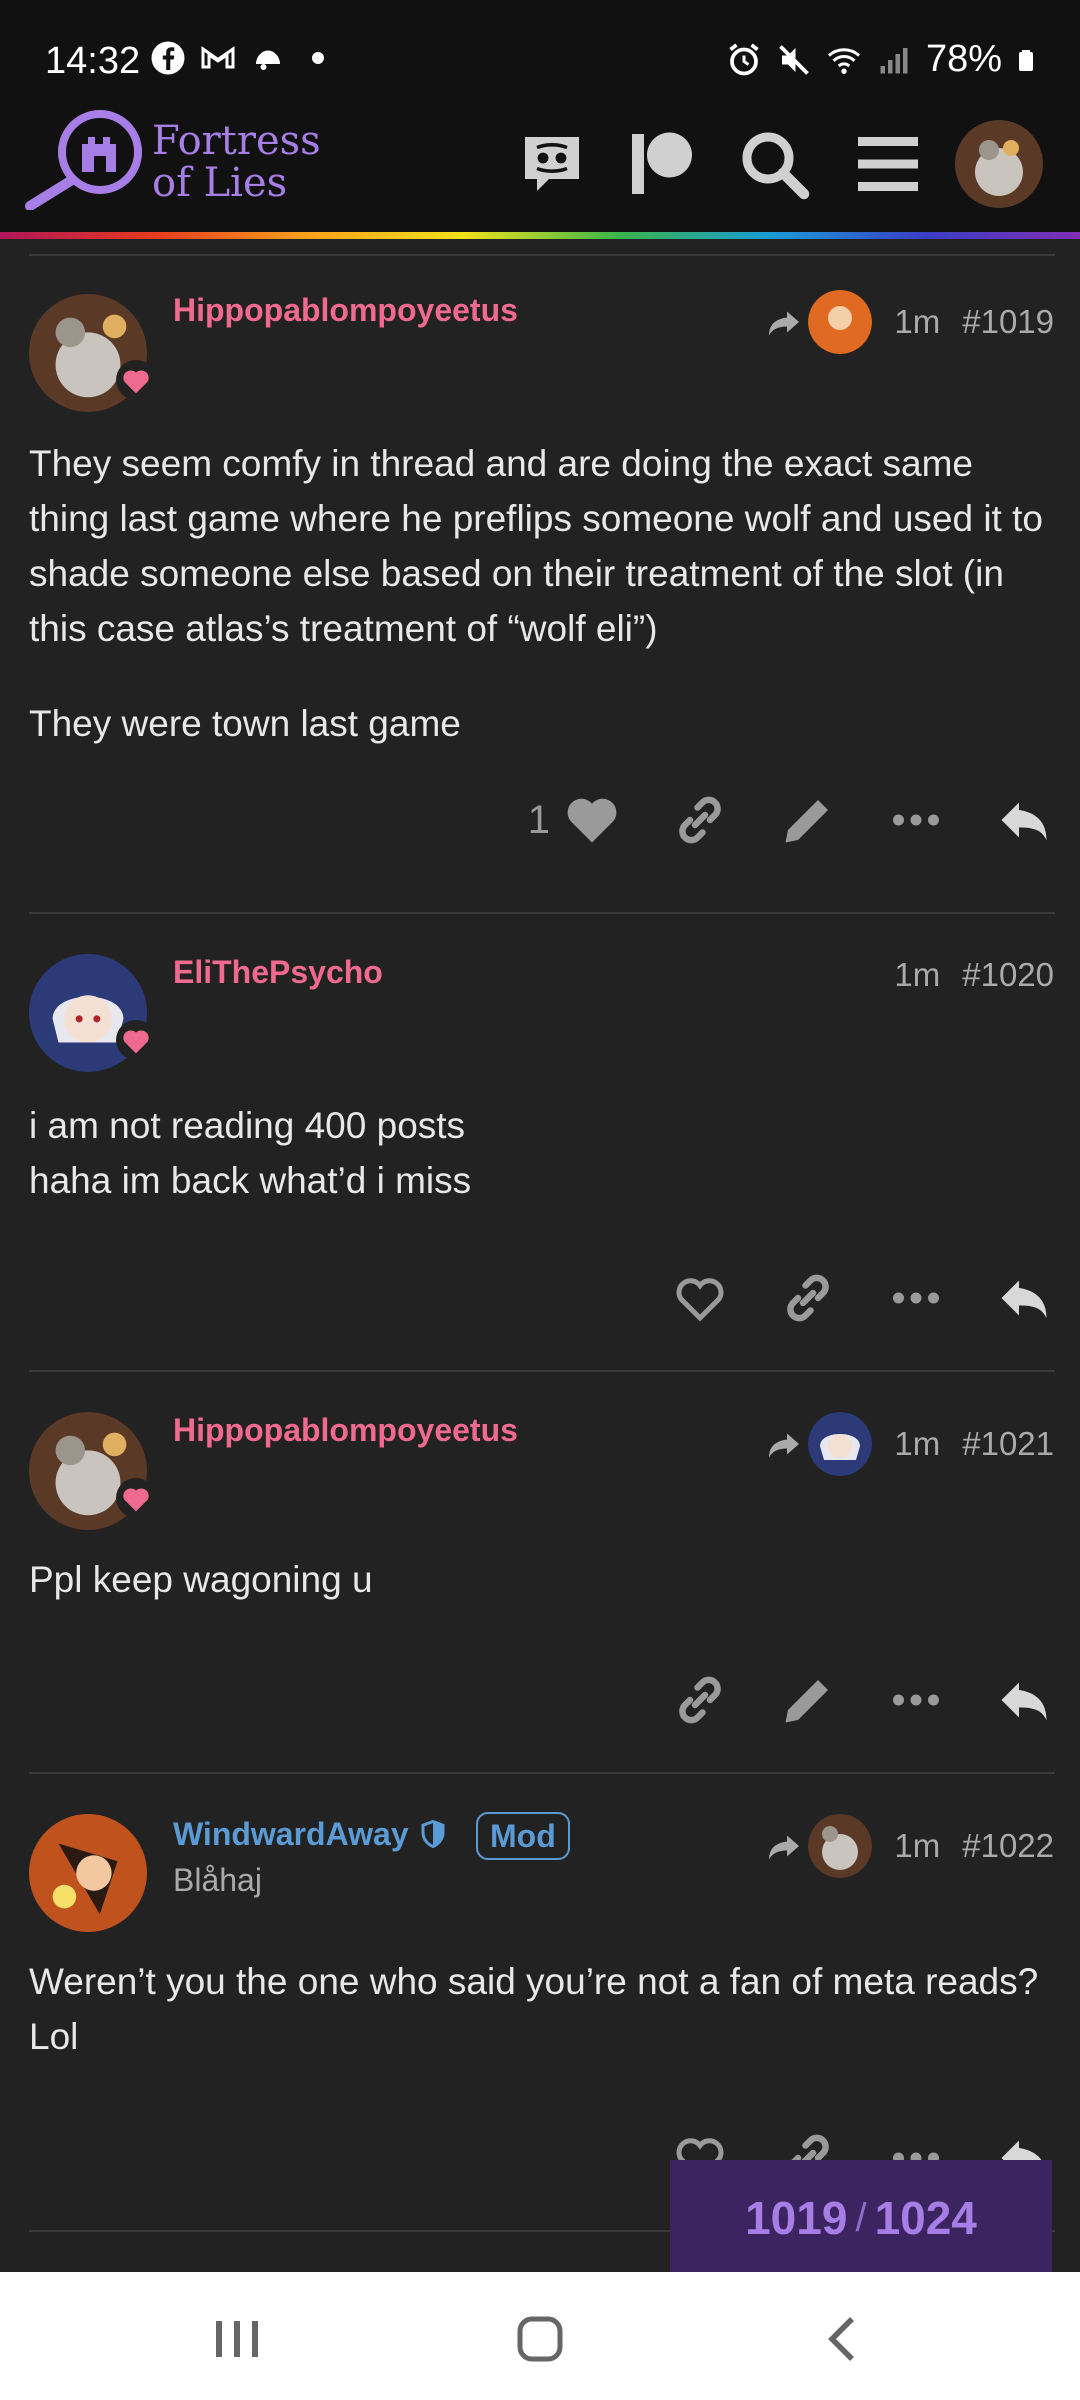  Describe the element at coordinates (1026, 60) in the screenshot. I see `battery-icon` at that location.